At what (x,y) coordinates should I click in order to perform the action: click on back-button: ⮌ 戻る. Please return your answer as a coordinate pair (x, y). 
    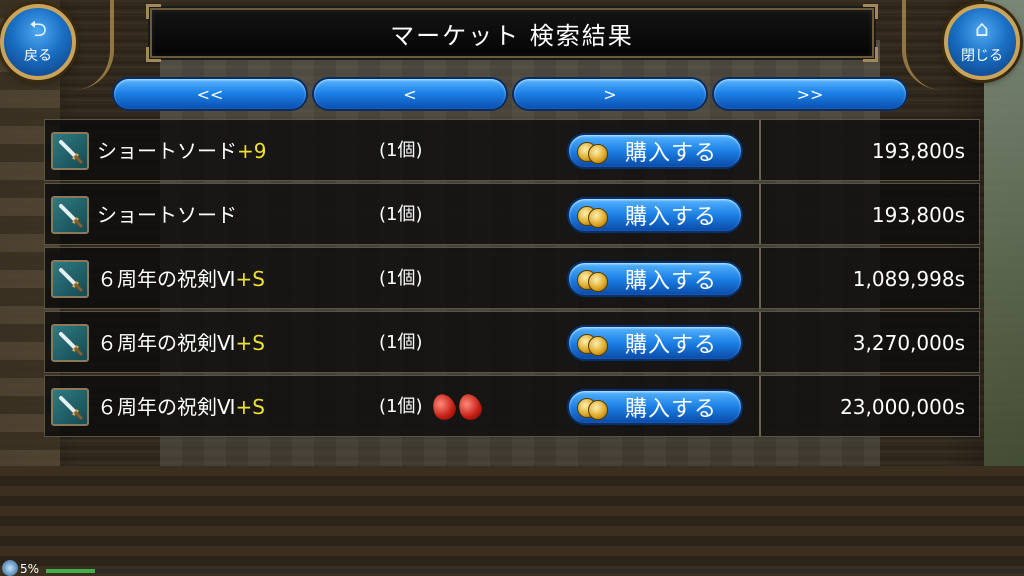
    Looking at the image, I should click on (38, 42).